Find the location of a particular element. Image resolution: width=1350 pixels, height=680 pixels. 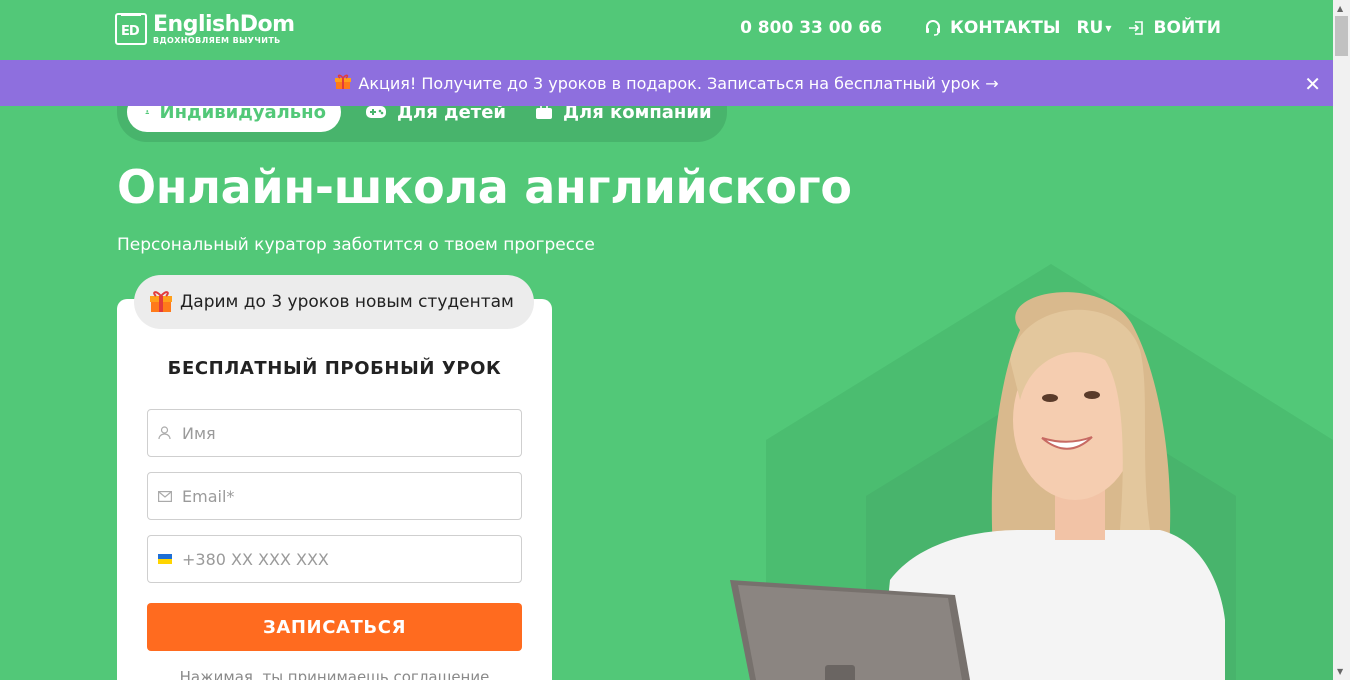

logo-mark-icon: ED is located at coordinates (131, 29).